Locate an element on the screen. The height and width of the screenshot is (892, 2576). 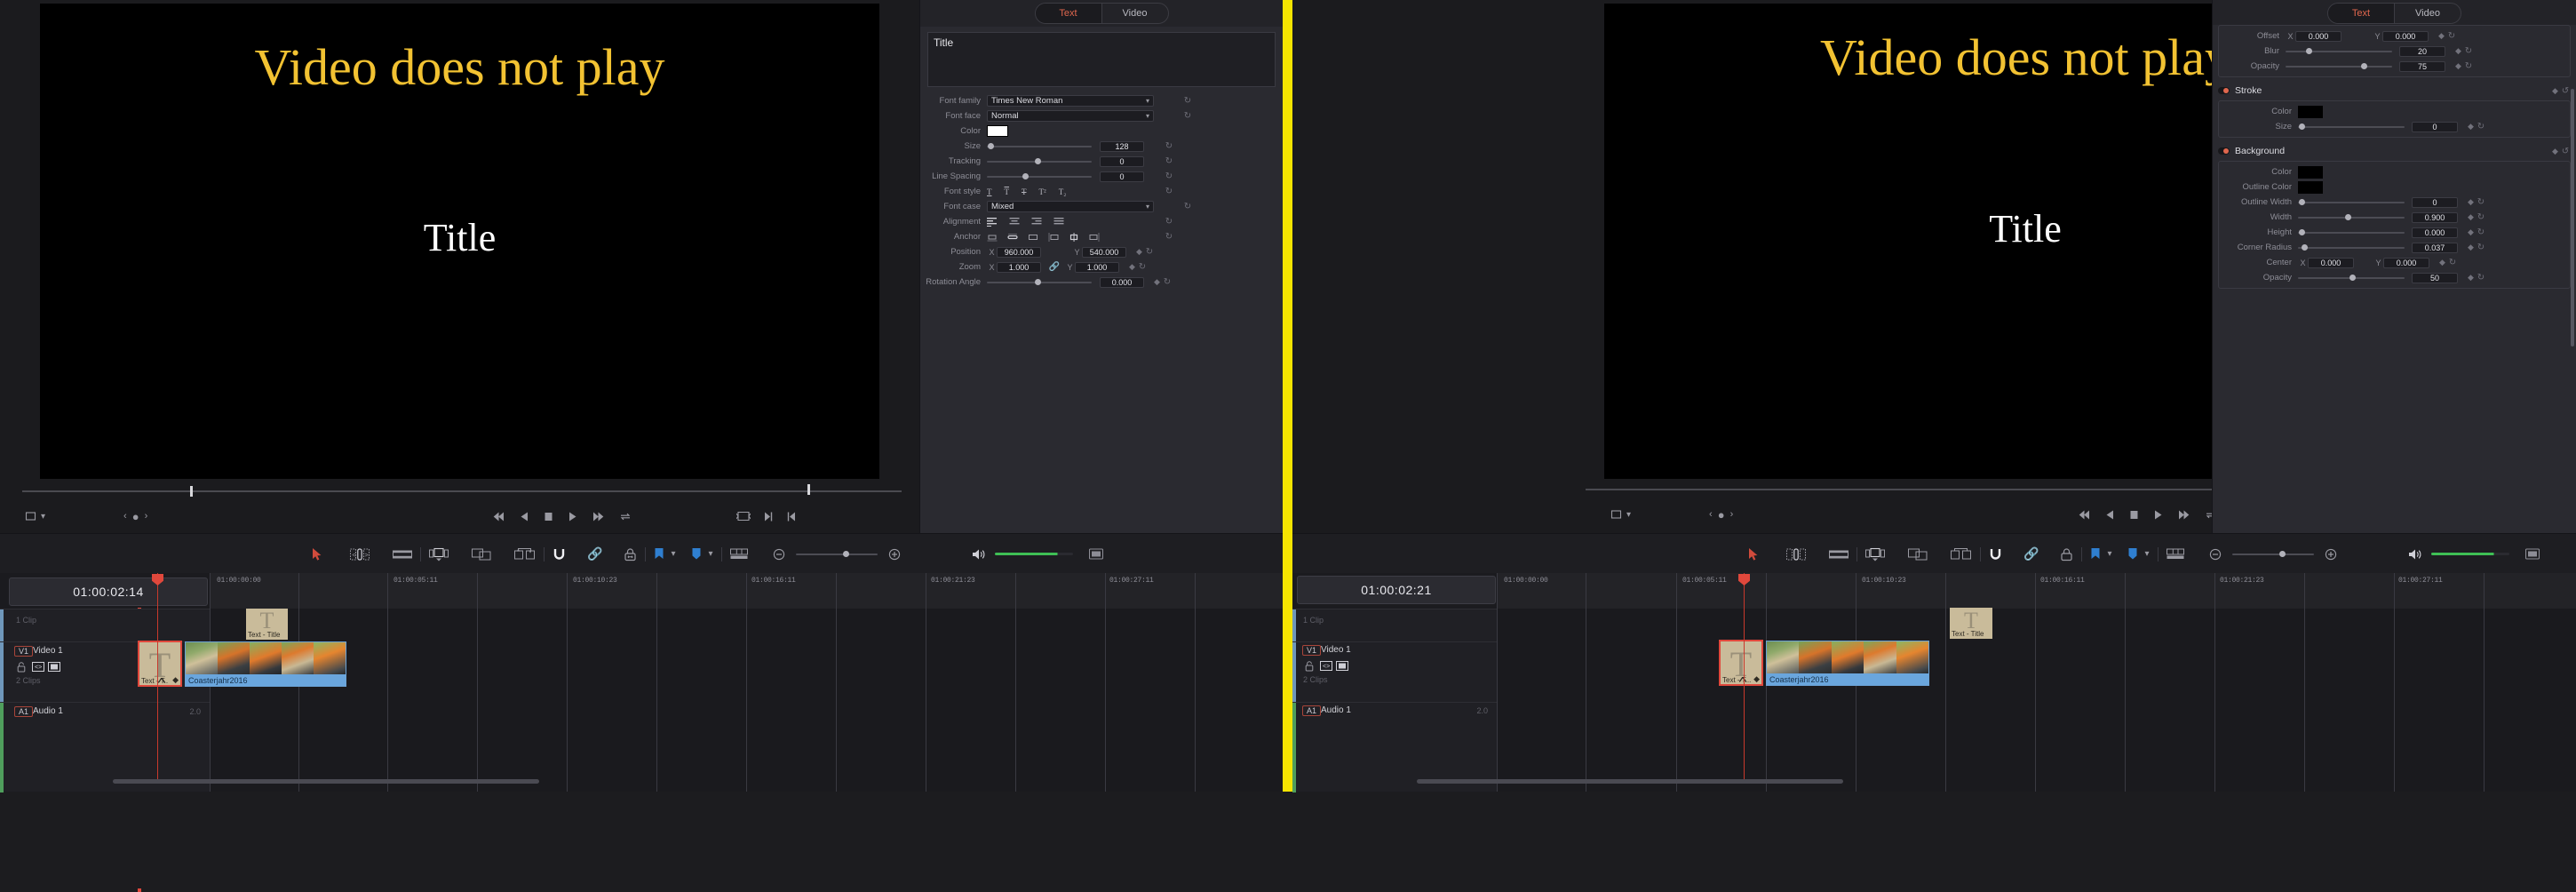
auto-track-select-icon: <> is located at coordinates (38, 667).